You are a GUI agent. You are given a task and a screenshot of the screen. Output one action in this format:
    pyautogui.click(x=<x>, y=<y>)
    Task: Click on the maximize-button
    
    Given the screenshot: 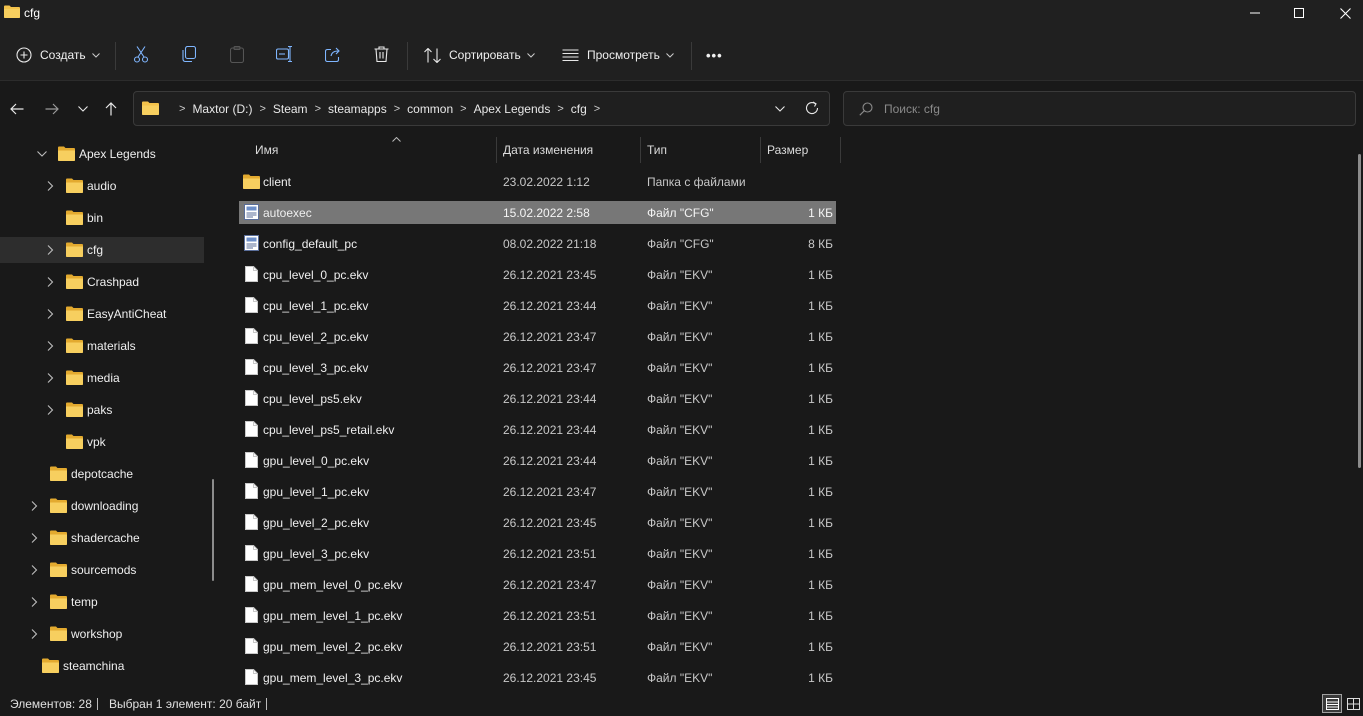 What is the action you would take?
    pyautogui.click(x=1299, y=13)
    